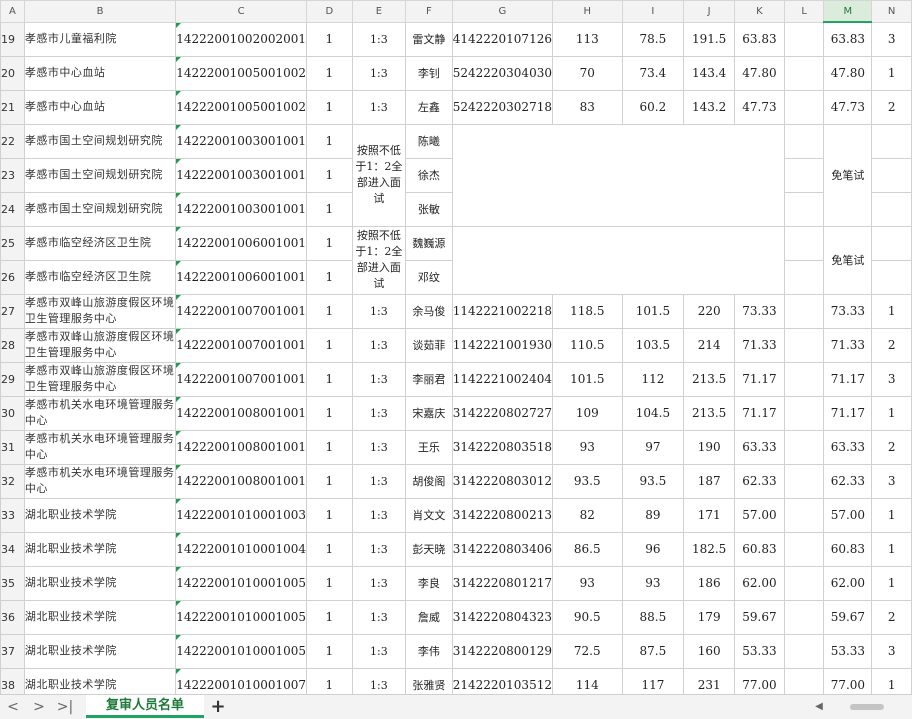 This screenshot has height=719, width=912. I want to click on score-i-cell: 101.5, so click(653, 311).